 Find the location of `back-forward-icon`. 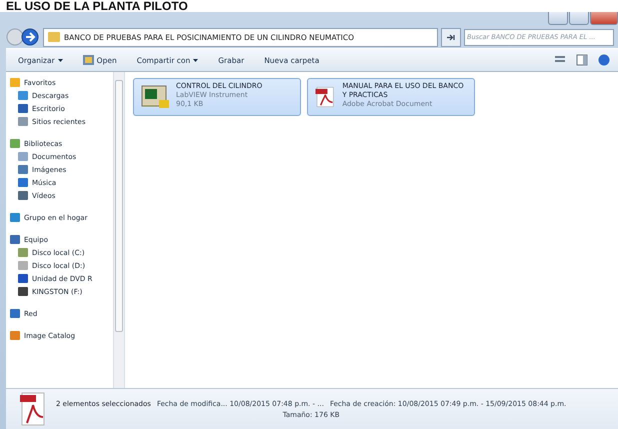

back-forward-icon is located at coordinates (23, 37).